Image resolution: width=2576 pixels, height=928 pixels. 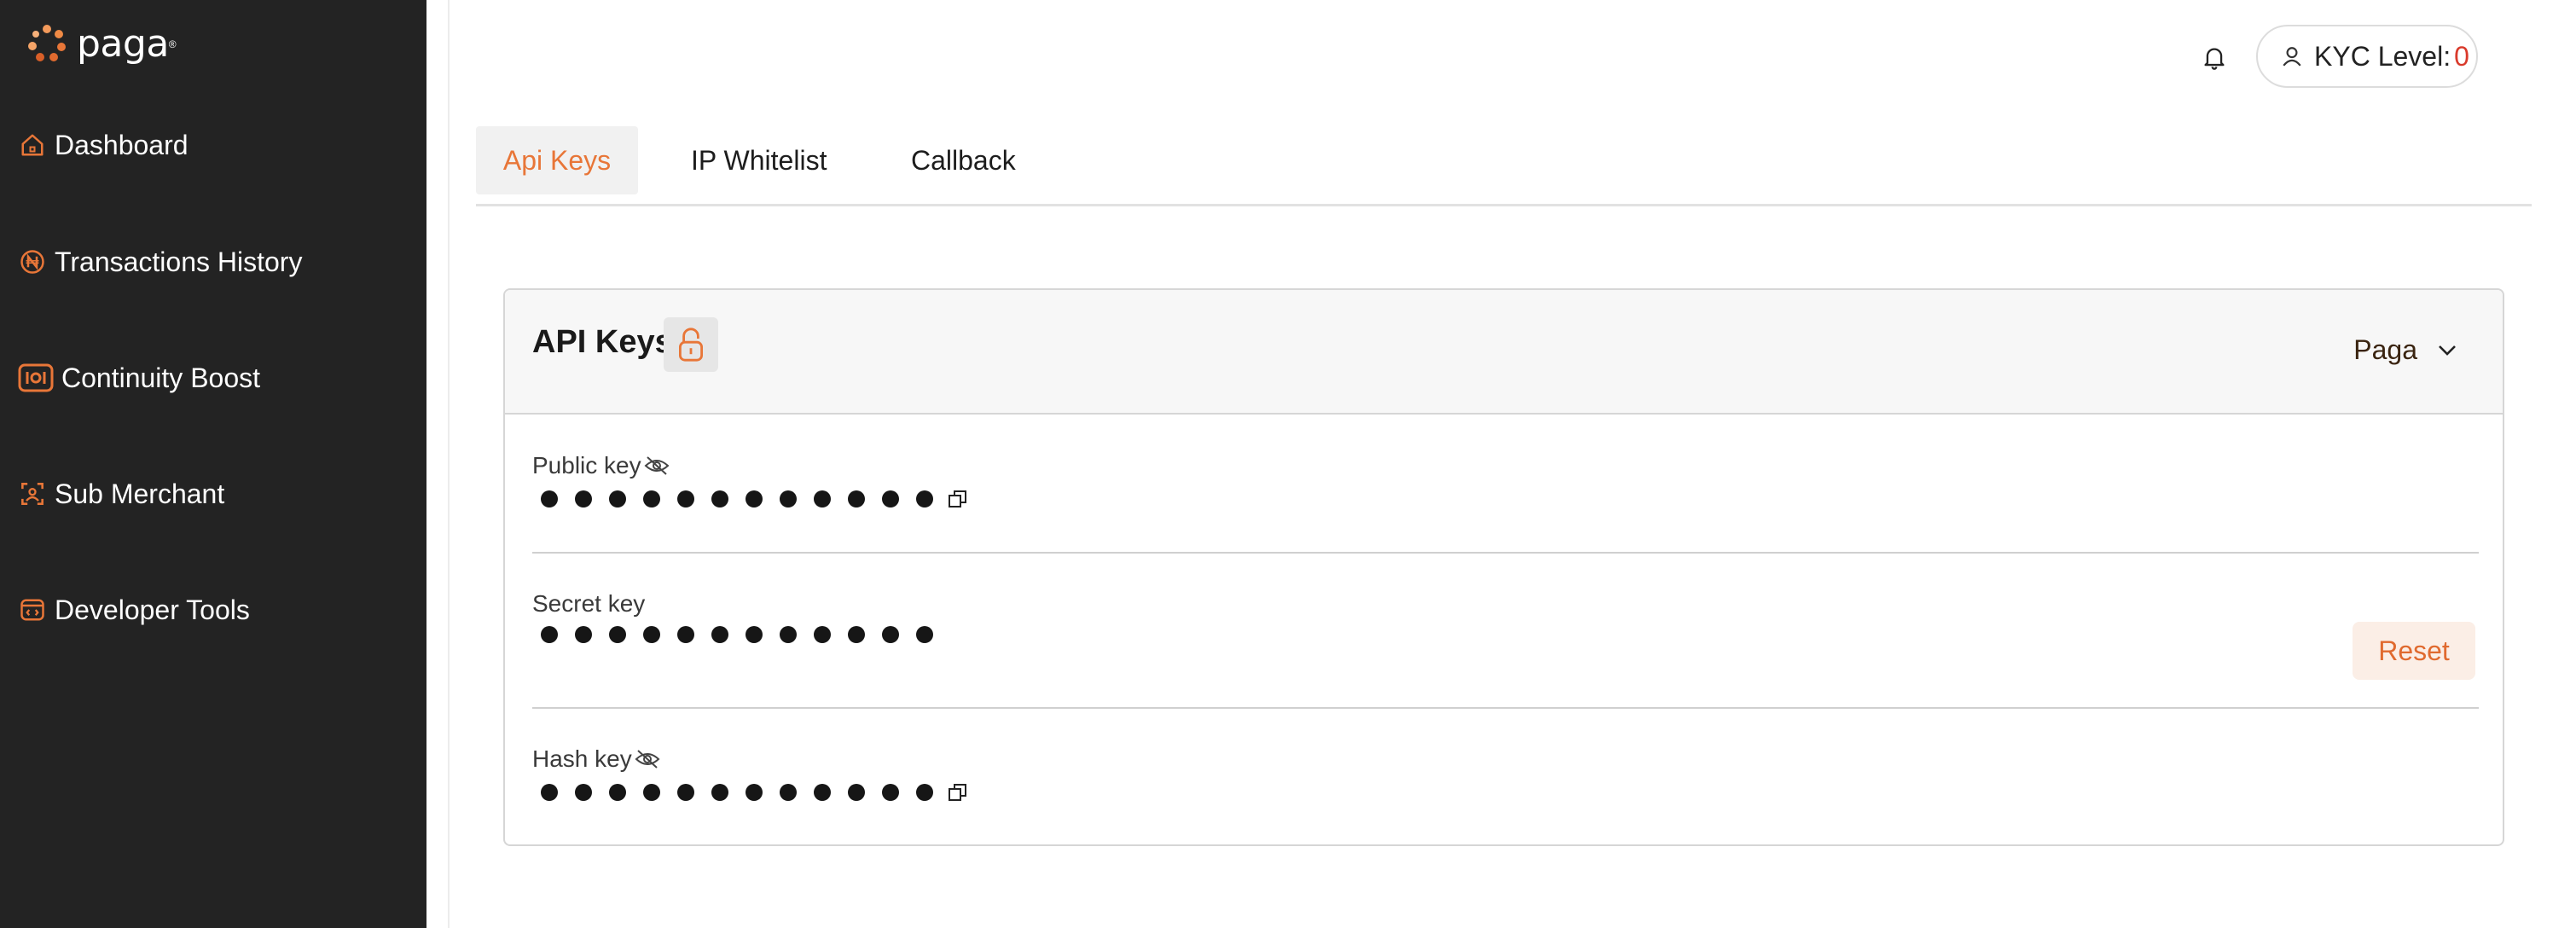 What do you see at coordinates (557, 160) in the screenshot?
I see `tab-api-keys: Api Keys` at bounding box center [557, 160].